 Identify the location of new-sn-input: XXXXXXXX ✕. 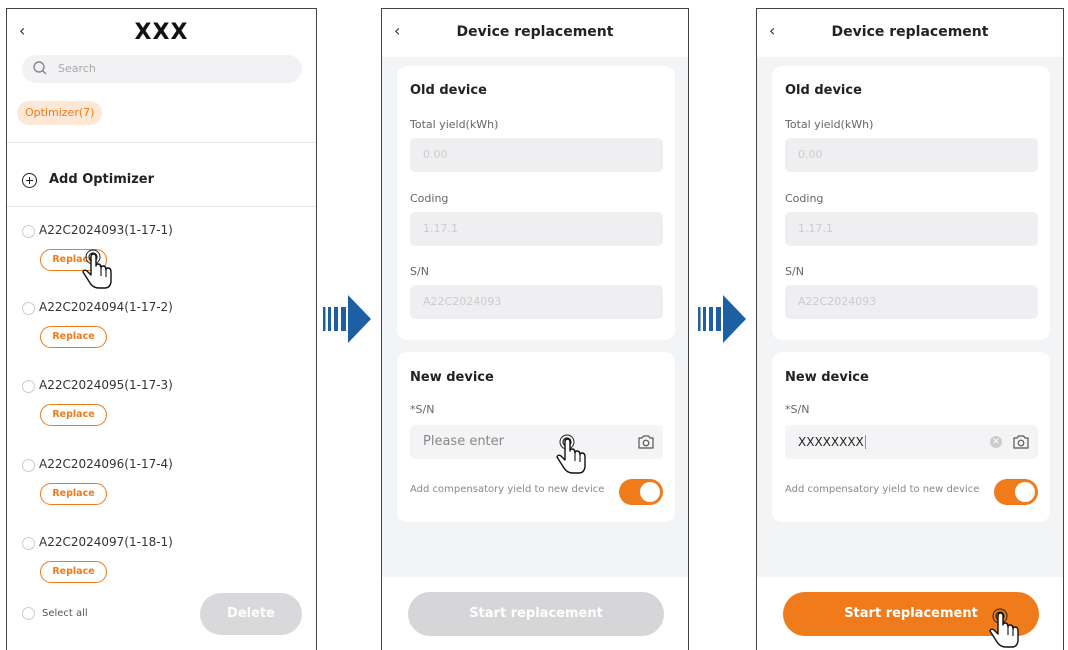
(911, 442).